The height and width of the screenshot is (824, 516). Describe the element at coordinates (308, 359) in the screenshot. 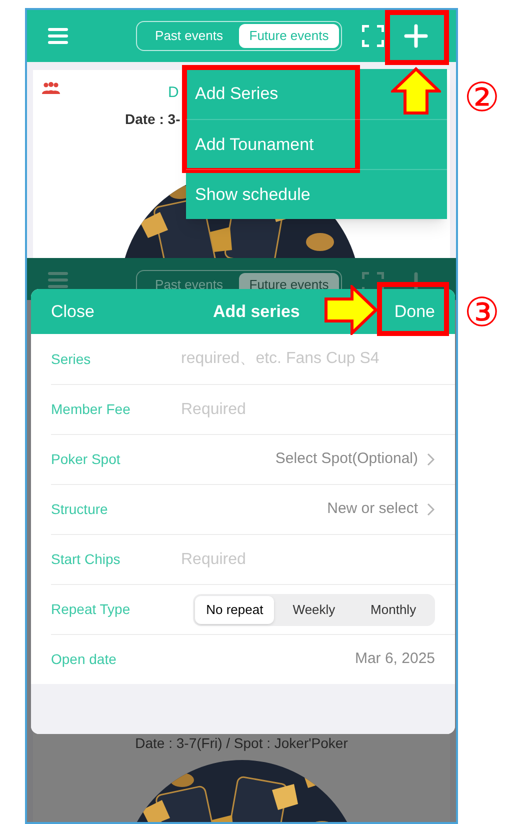

I see `input-field: required、etc. Fans Cup S4` at that location.